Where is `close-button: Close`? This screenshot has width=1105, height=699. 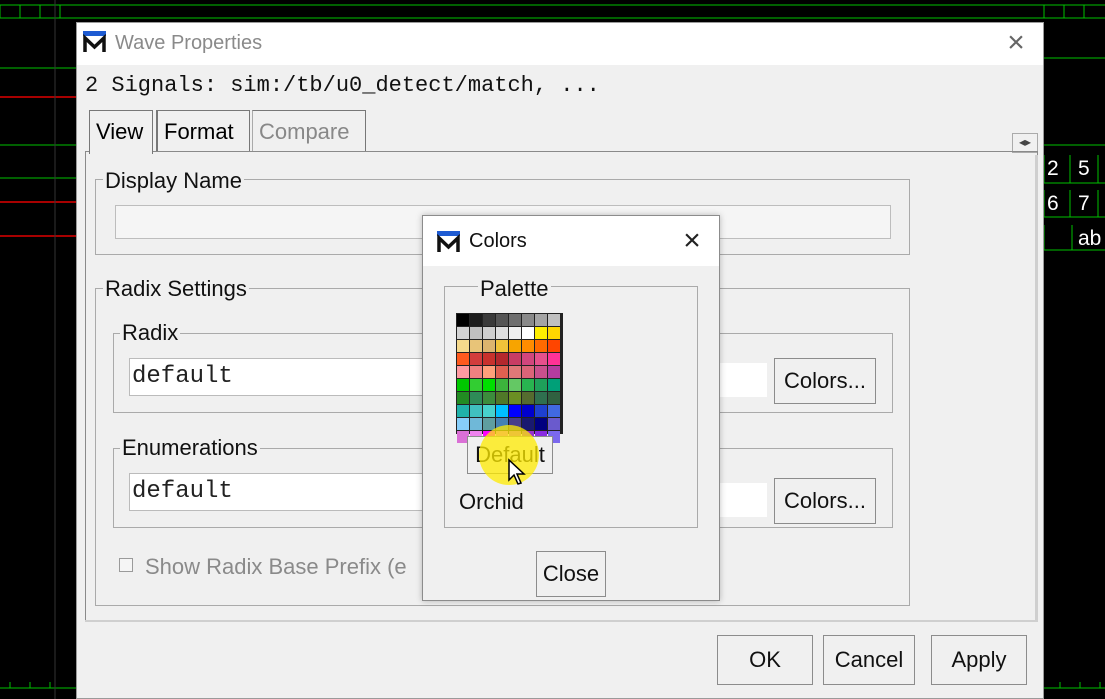 close-button: Close is located at coordinates (571, 574).